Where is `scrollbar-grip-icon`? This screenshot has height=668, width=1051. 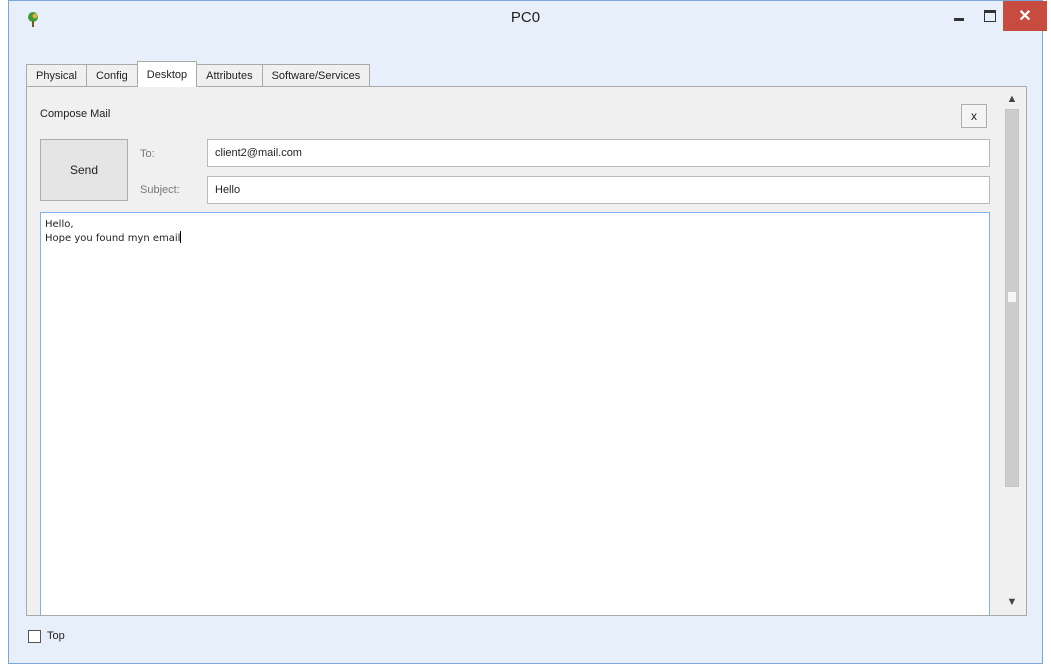 scrollbar-grip-icon is located at coordinates (1012, 297).